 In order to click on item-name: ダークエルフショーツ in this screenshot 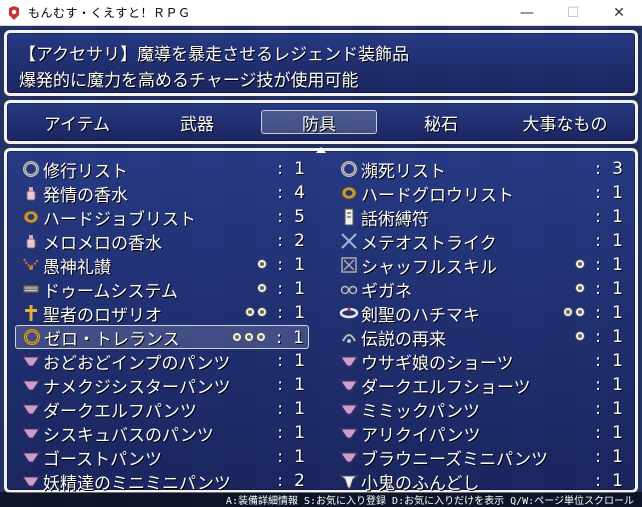, I will do `click(446, 387)`.